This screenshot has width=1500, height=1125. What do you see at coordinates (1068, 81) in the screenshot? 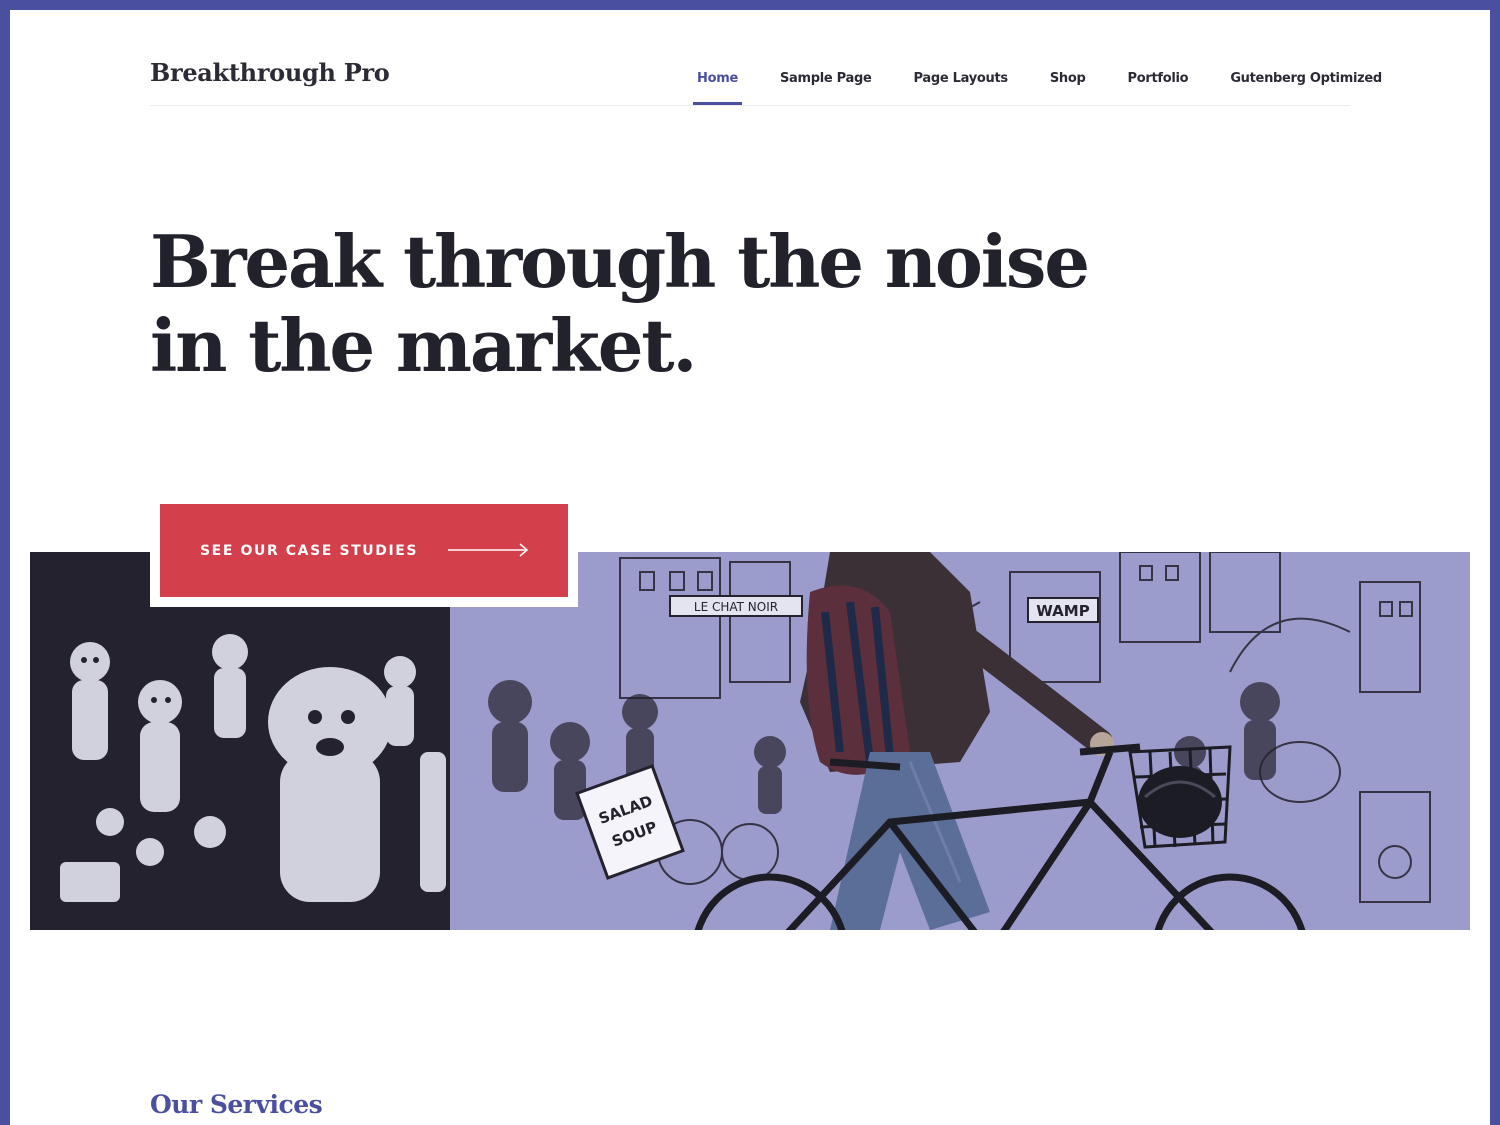
I see `nav-item-shop: Shop` at bounding box center [1068, 81].